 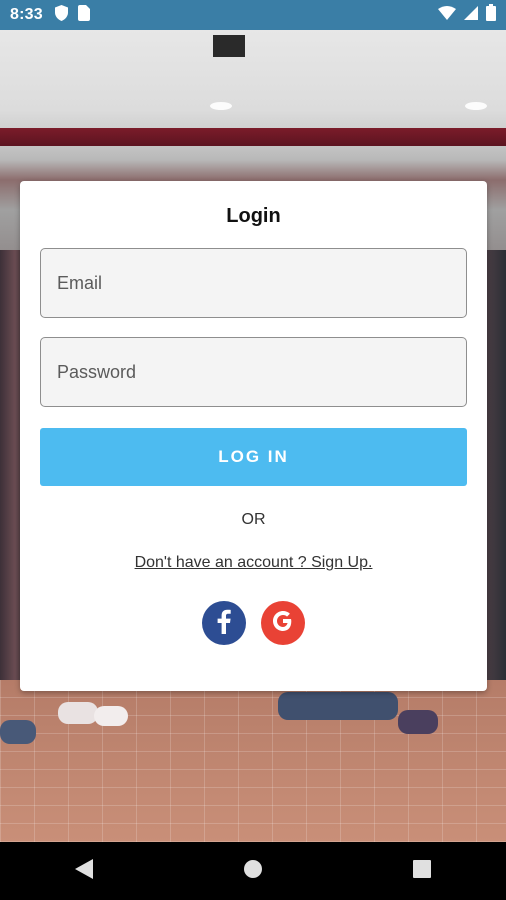 I want to click on status-time: 8:33, so click(x=26, y=14).